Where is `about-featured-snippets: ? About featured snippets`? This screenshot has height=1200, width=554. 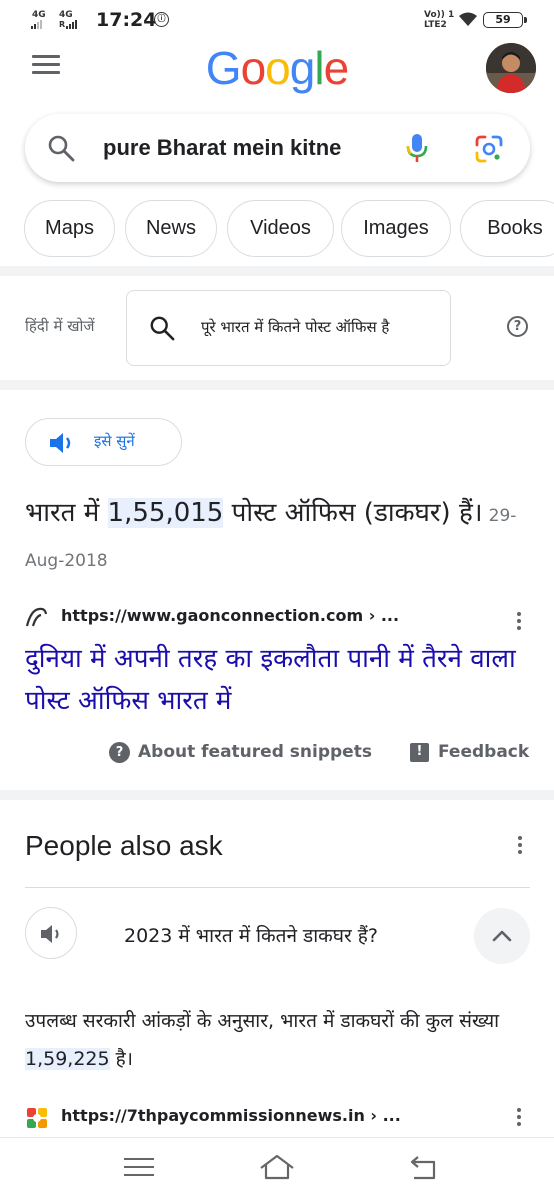 about-featured-snippets: ? About featured snippets is located at coordinates (244, 753).